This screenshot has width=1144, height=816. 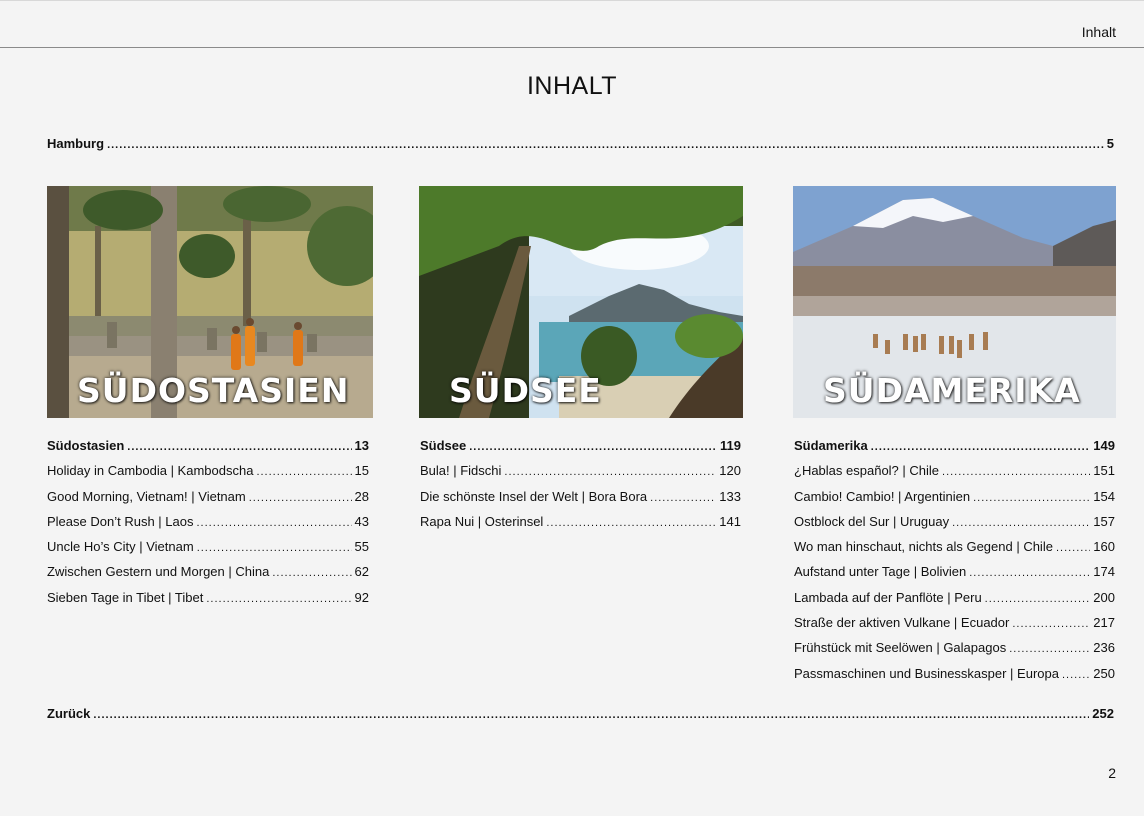 What do you see at coordinates (872, 521) in the screenshot?
I see `toc-entry-label: Ostblock del Sur | Uruguay` at bounding box center [872, 521].